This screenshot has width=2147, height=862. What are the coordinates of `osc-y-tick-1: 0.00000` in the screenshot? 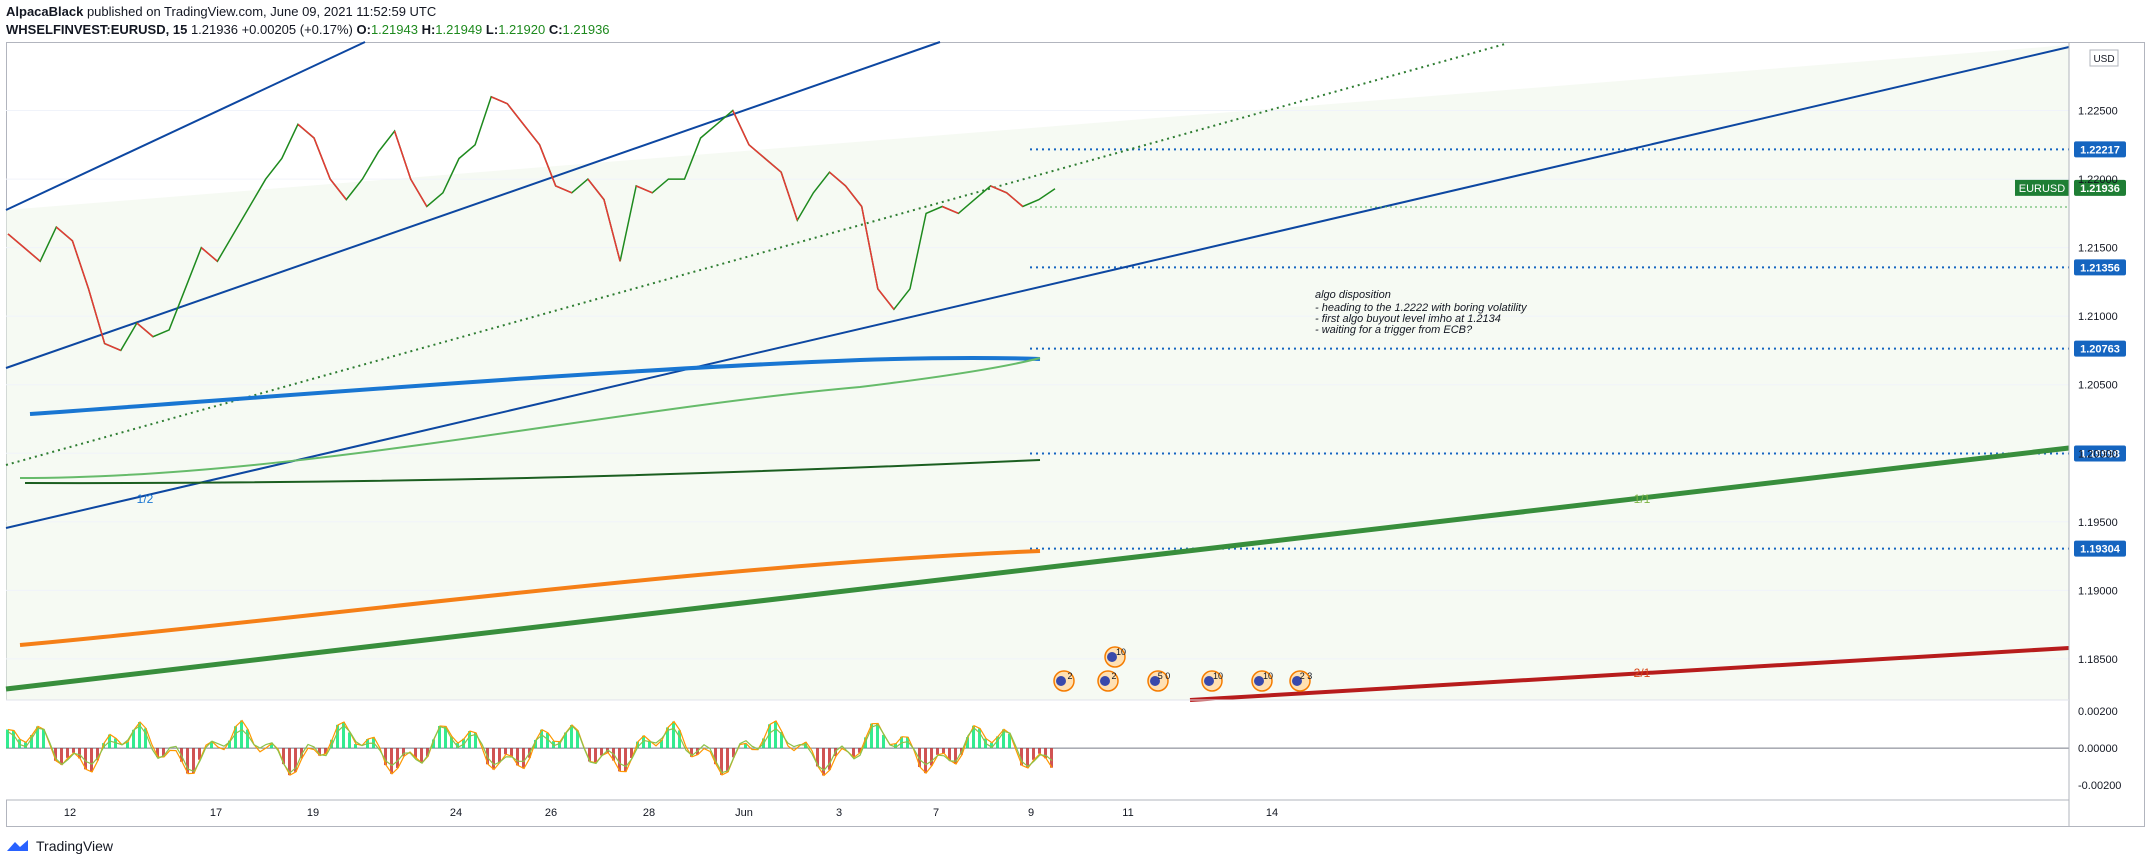 It's located at (2098, 749).